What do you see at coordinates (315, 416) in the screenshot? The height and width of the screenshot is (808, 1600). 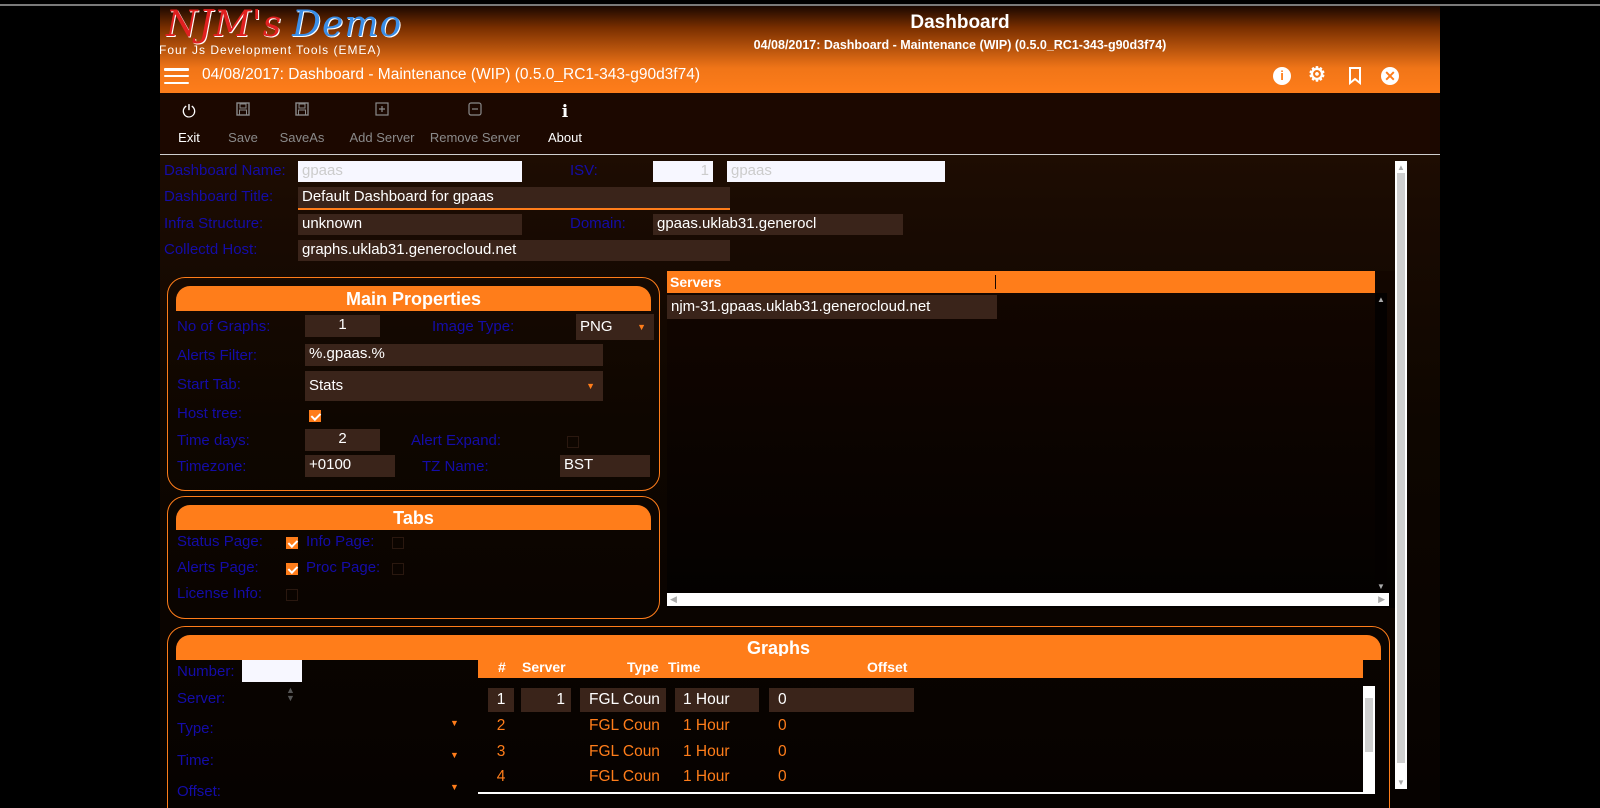 I see `host-tree-checkbox` at bounding box center [315, 416].